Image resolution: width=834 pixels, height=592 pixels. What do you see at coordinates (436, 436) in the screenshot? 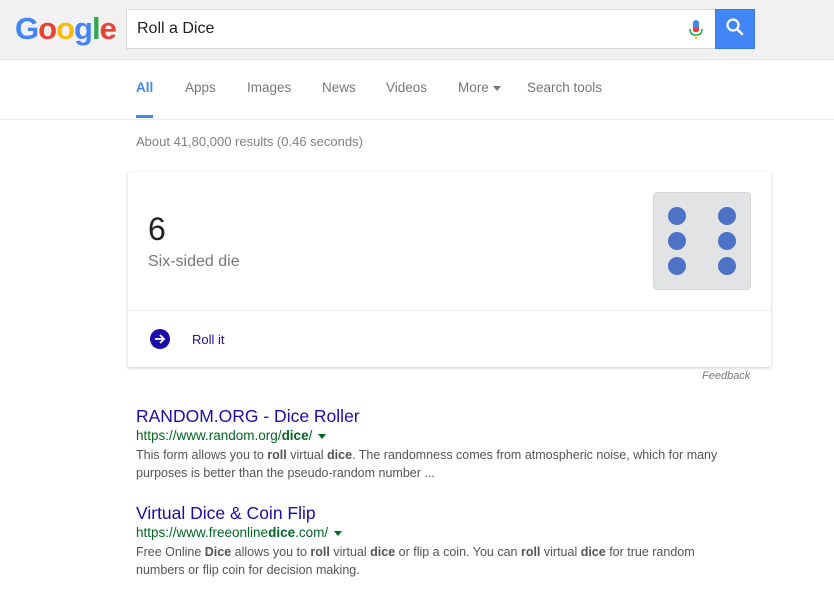
I see `result-url: https://www.random.org/dice/` at bounding box center [436, 436].